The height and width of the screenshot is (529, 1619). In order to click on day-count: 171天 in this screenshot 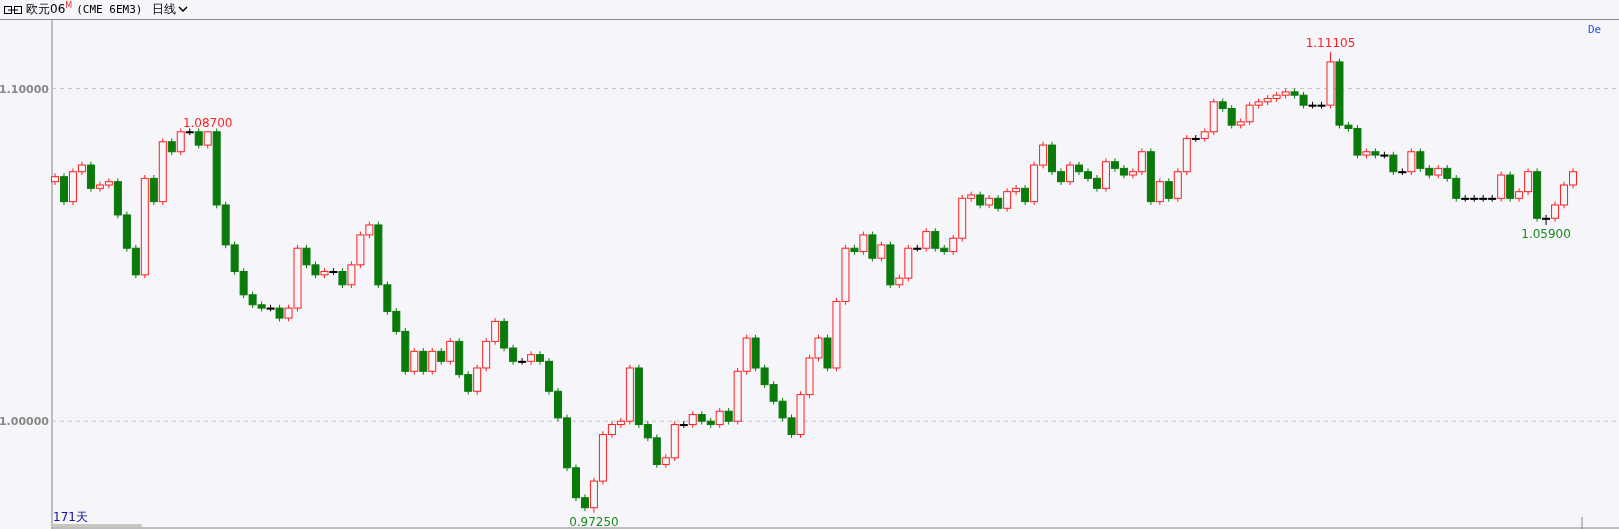, I will do `click(70, 517)`.